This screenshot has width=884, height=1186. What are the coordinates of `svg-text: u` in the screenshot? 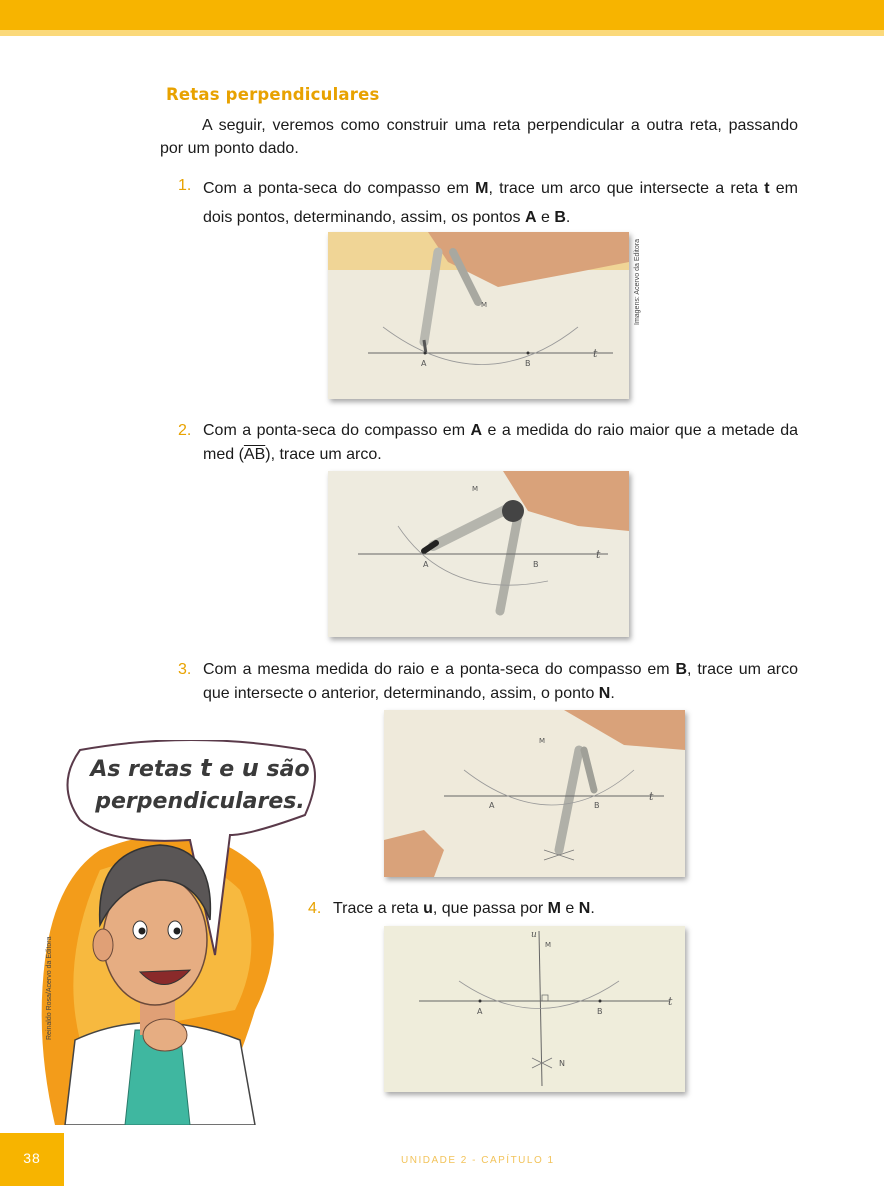 It's located at (534, 935).